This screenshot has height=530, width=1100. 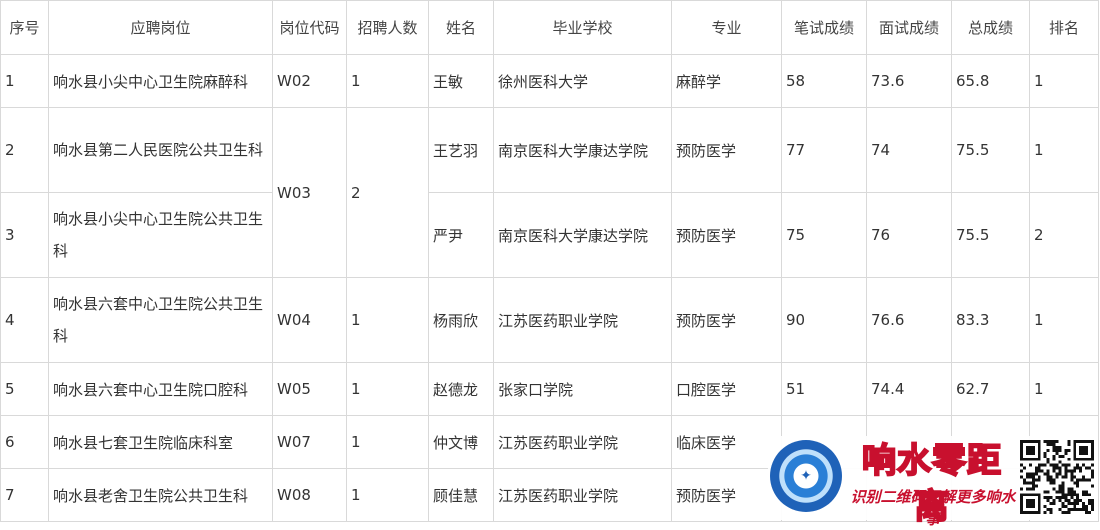 I want to click on cell-written: 75, so click(x=824, y=235).